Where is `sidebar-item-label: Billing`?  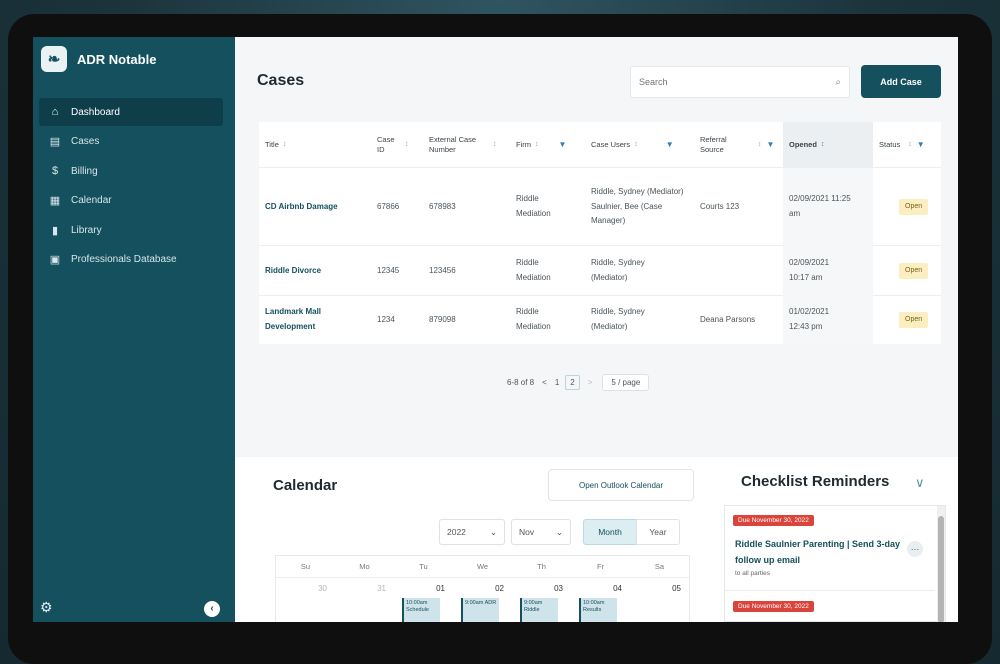 sidebar-item-label: Billing is located at coordinates (84, 171).